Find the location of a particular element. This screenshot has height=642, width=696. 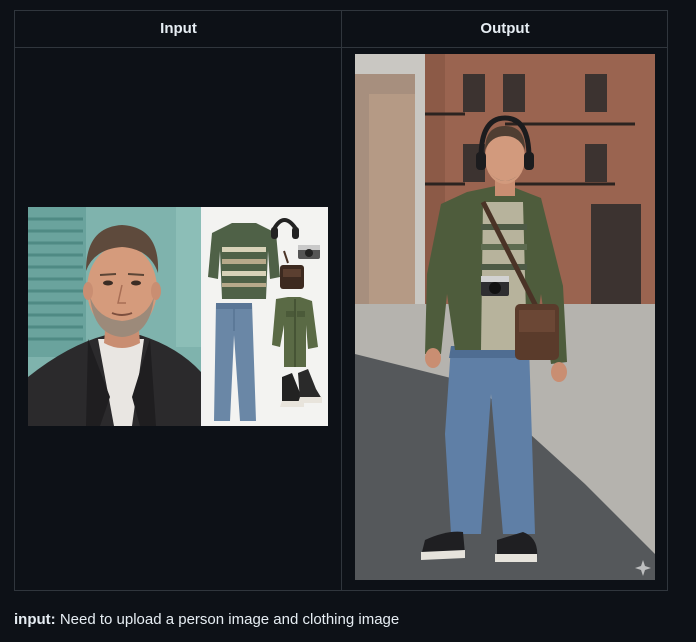

caption-label: input: is located at coordinates (35, 619).